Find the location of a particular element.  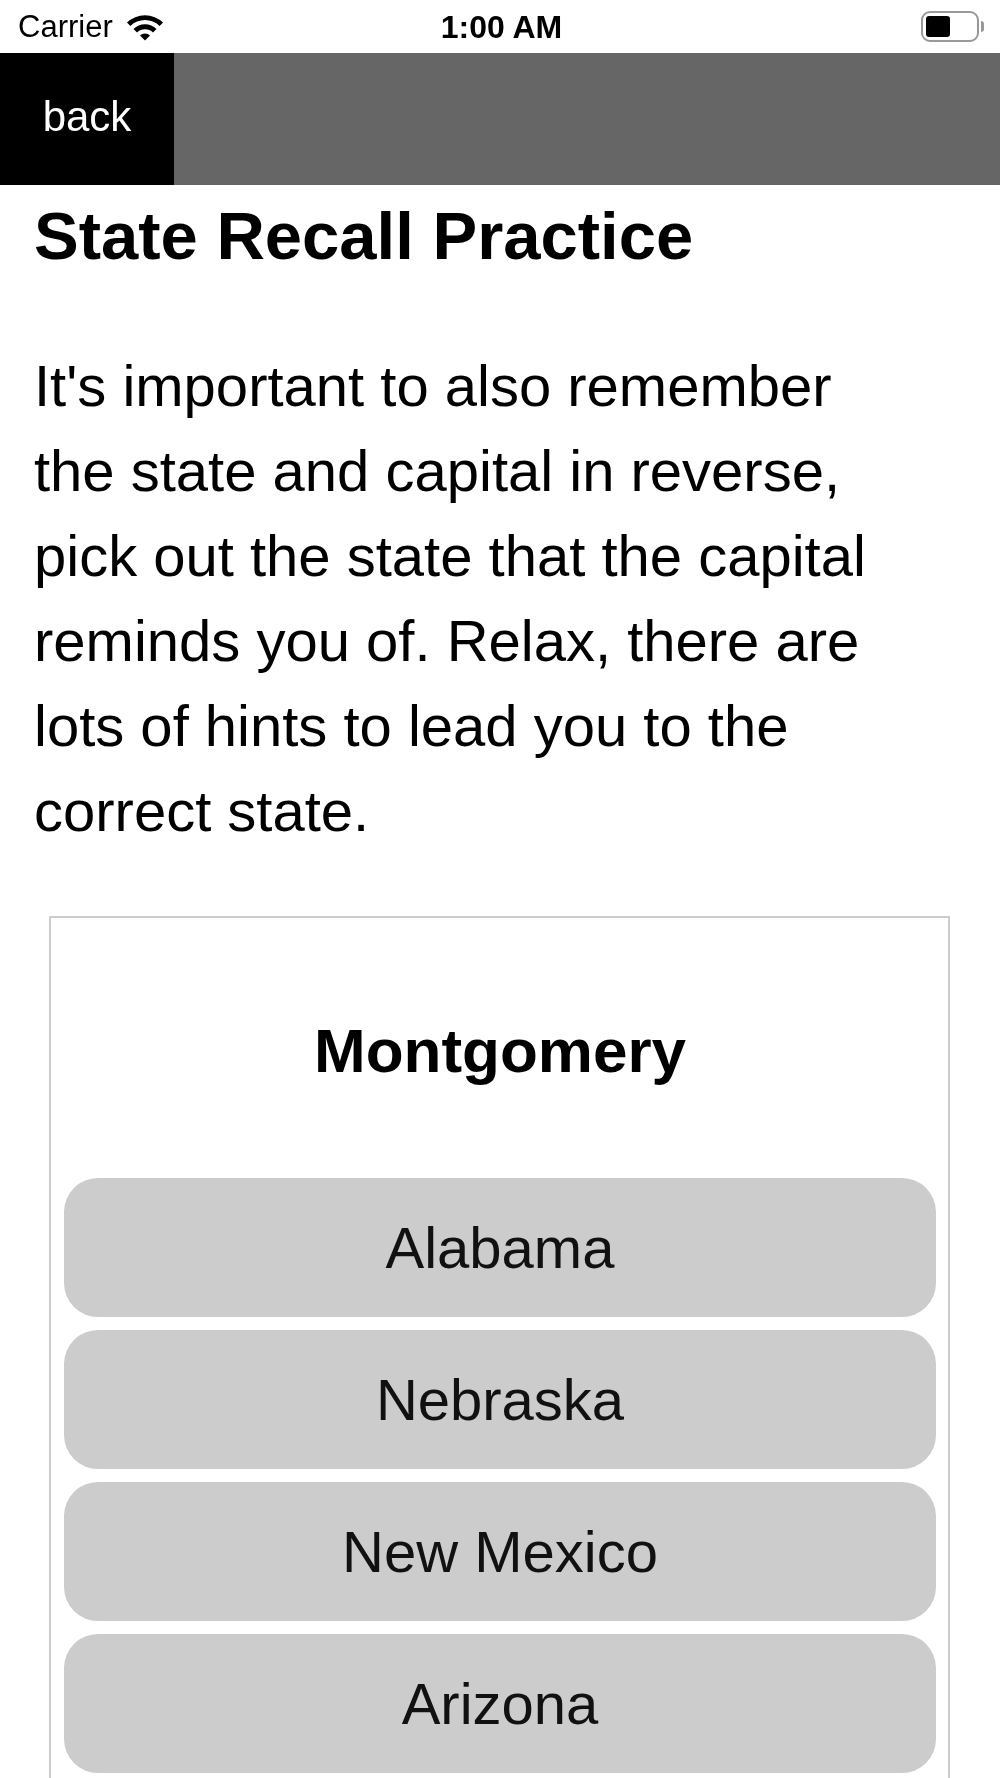

status-time: 1:00 AM is located at coordinates (501, 26).